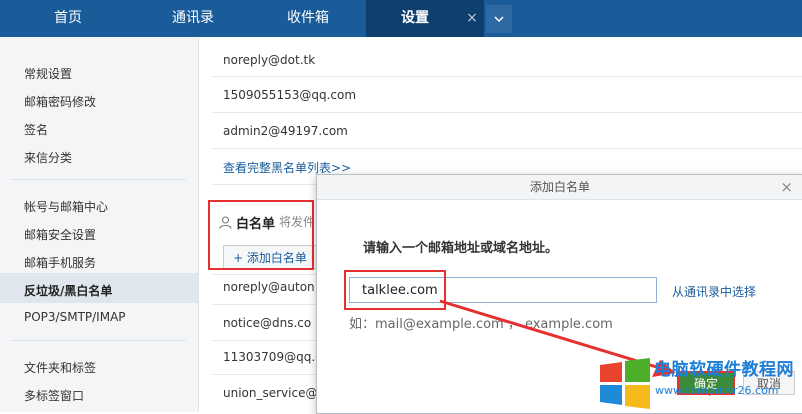 The height and width of the screenshot is (414, 802). Describe the element at coordinates (75, 317) in the screenshot. I see `sidebar-item-pop3: POP3/SMTP/IMAP` at that location.